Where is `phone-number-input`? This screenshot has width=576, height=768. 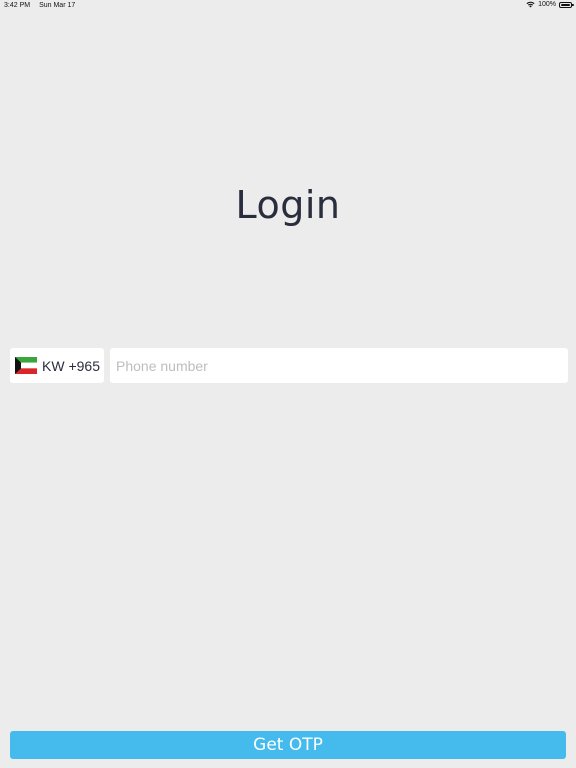
phone-number-input is located at coordinates (339, 365).